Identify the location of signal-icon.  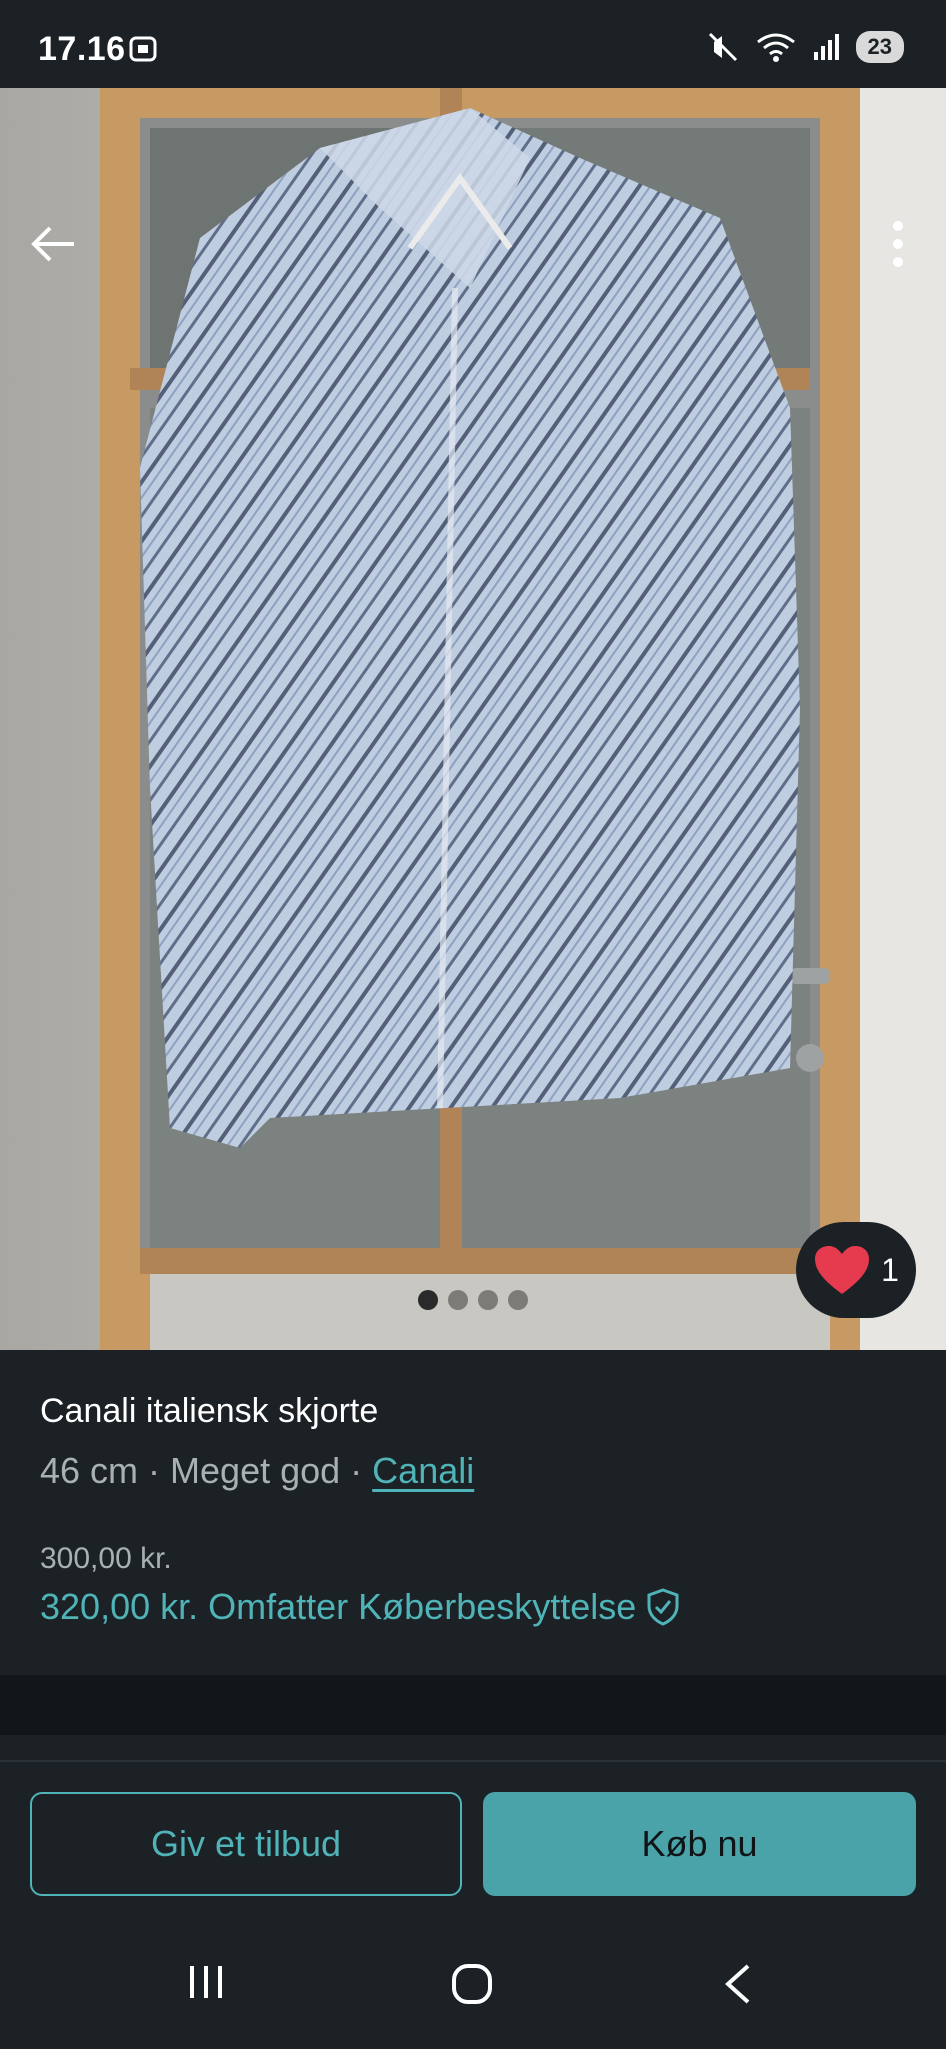
(826, 47).